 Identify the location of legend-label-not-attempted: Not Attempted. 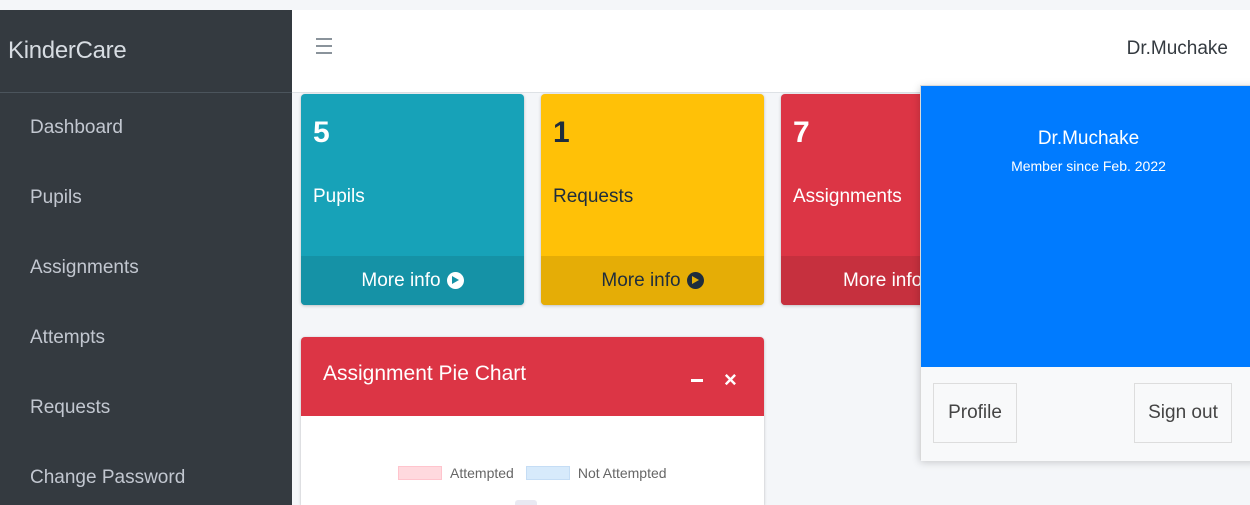
(622, 473).